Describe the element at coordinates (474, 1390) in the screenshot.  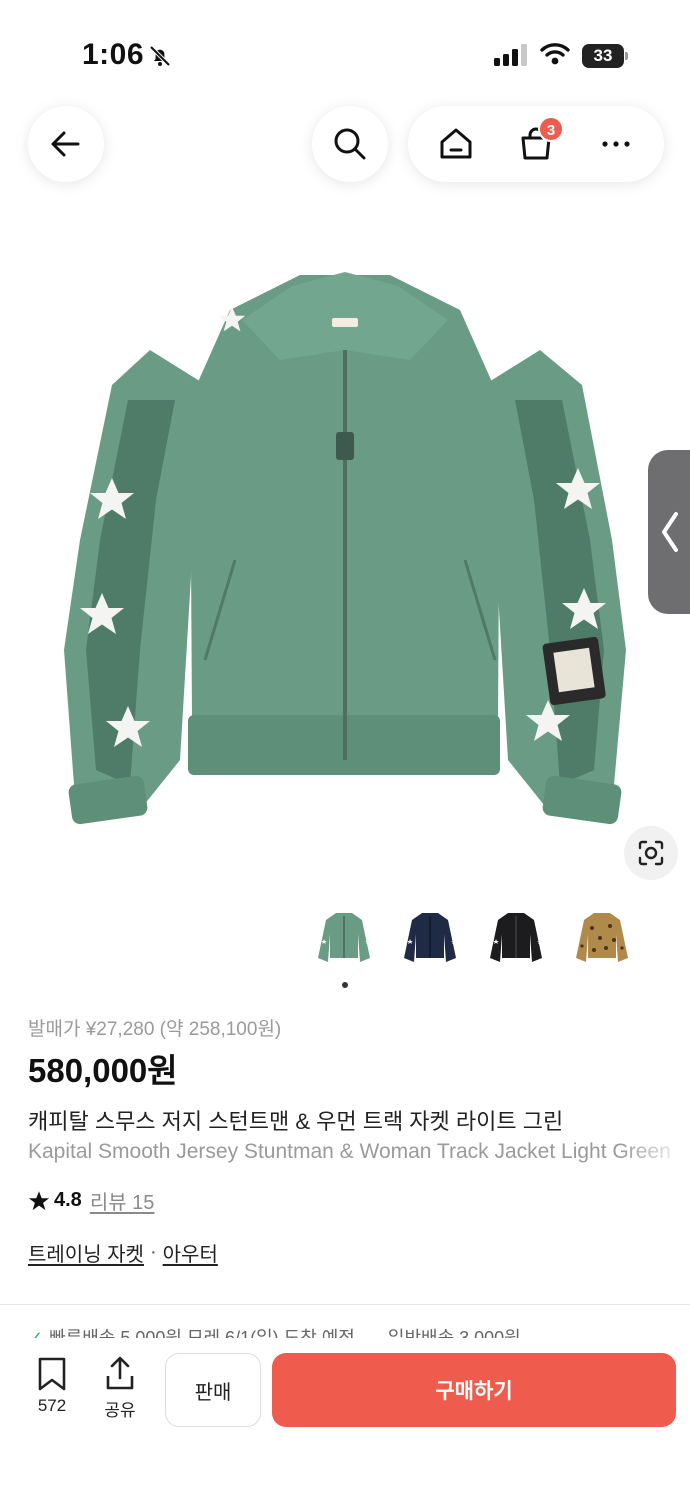
I see `buy-button: 구매하기` at that location.